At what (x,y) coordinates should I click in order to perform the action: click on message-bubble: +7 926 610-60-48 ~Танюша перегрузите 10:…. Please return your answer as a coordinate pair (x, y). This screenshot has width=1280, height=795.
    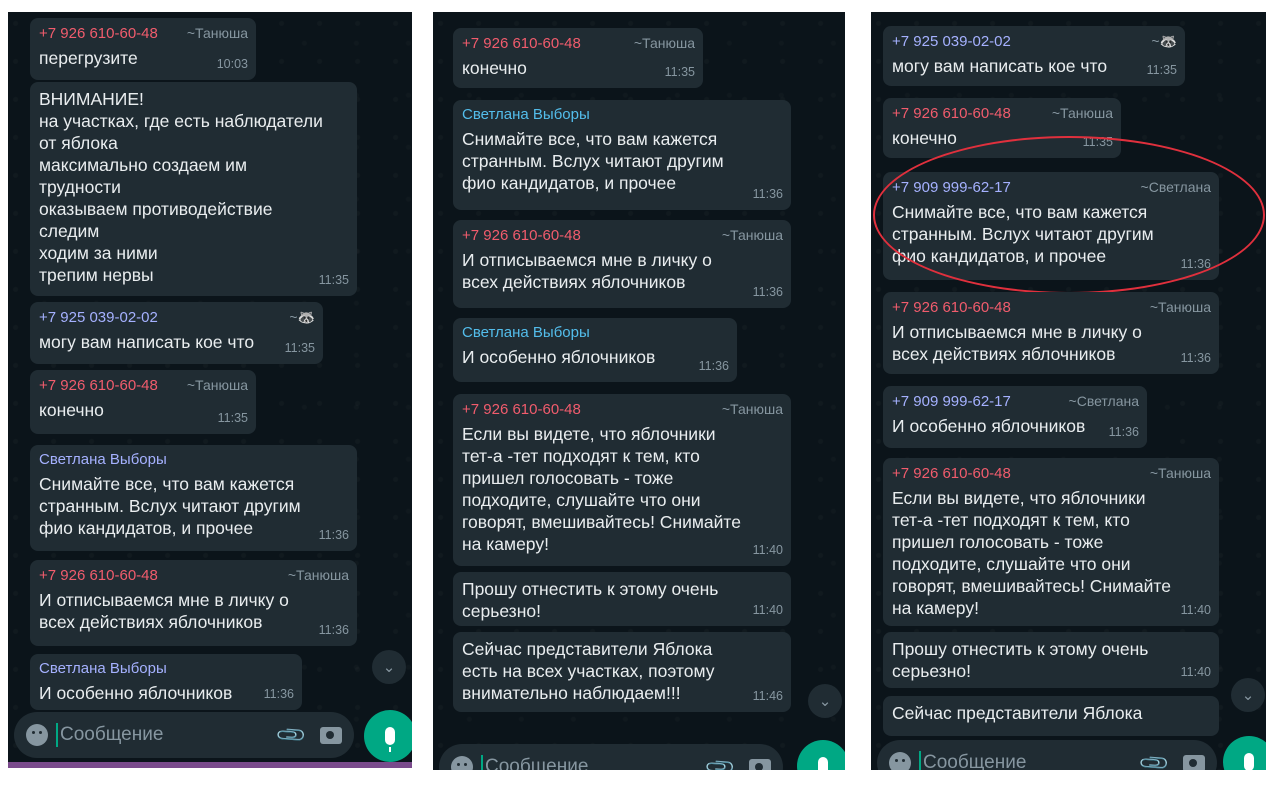
    Looking at the image, I should click on (143, 49).